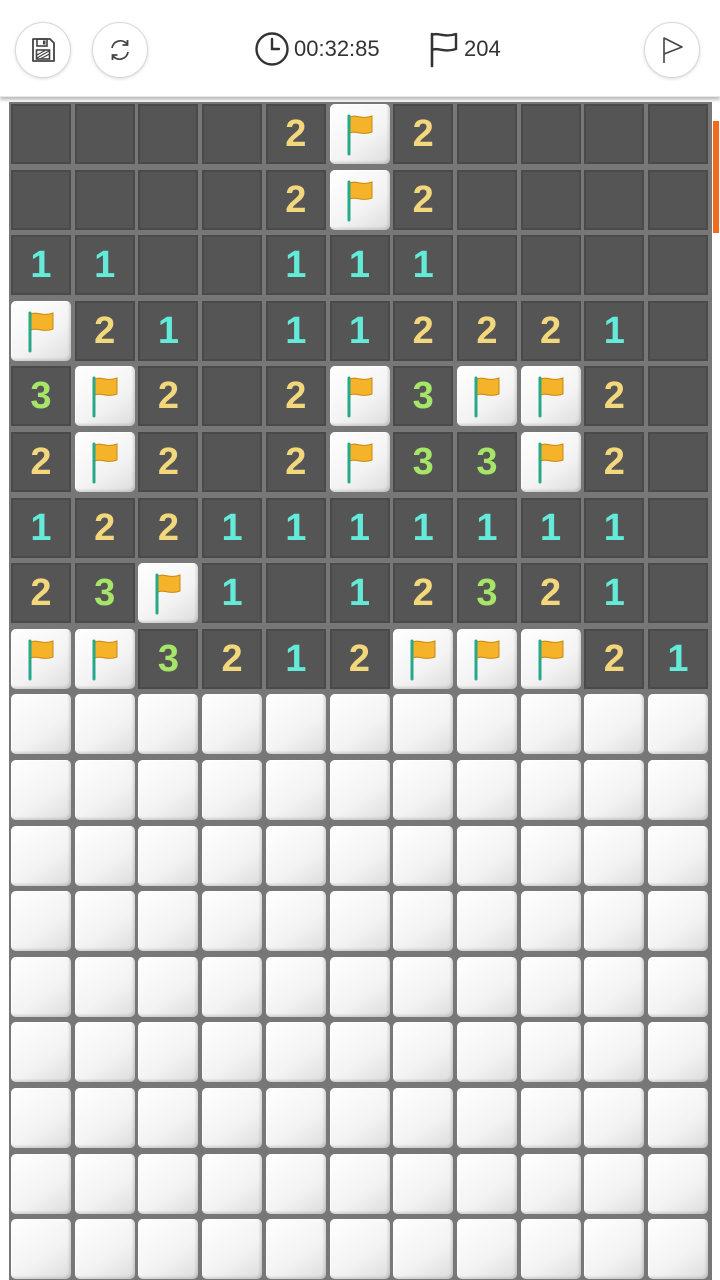 This screenshot has height=1280, width=720. What do you see at coordinates (672, 50) in the screenshot?
I see `flag-mode-button` at bounding box center [672, 50].